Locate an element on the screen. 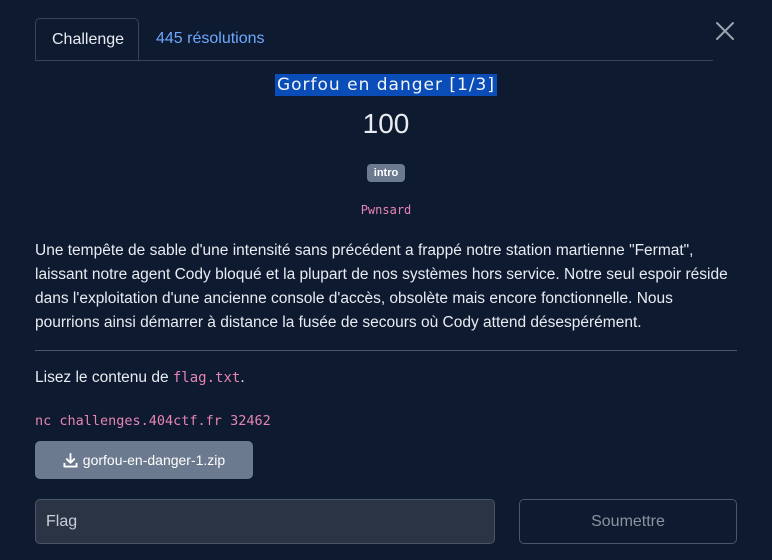  flag-input is located at coordinates (265, 521).